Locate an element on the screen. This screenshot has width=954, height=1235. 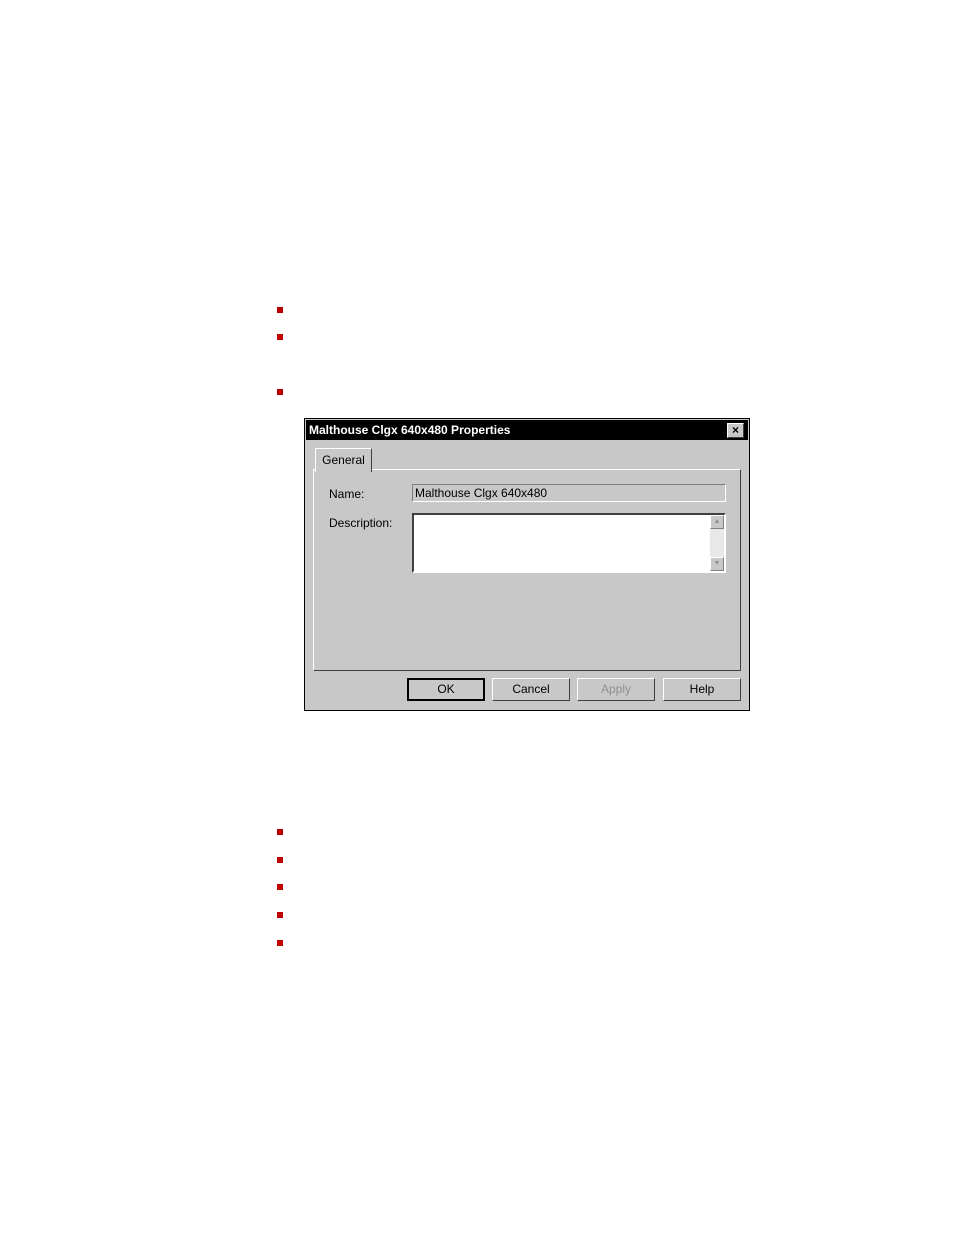
ok-button: OK is located at coordinates (446, 689).